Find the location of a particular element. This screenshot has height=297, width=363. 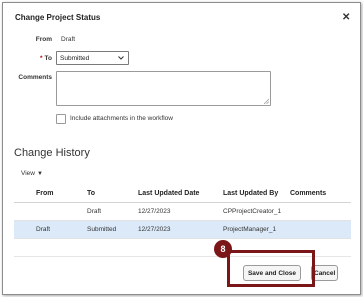

comments-textarea is located at coordinates (163, 88).